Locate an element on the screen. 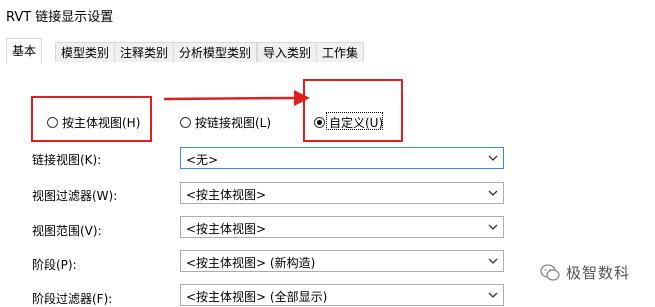  phase-filter-dropdown: <按主体视图> (全部显示) is located at coordinates (342, 295).